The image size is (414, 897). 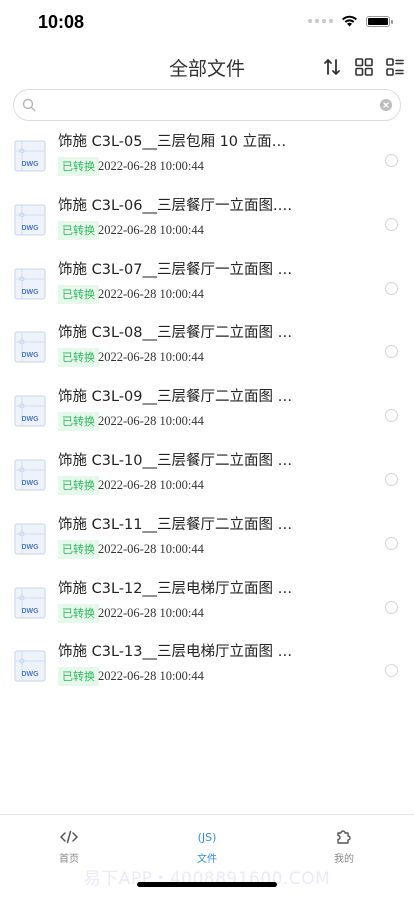 I want to click on tab-profile: 我的, so click(x=344, y=846).